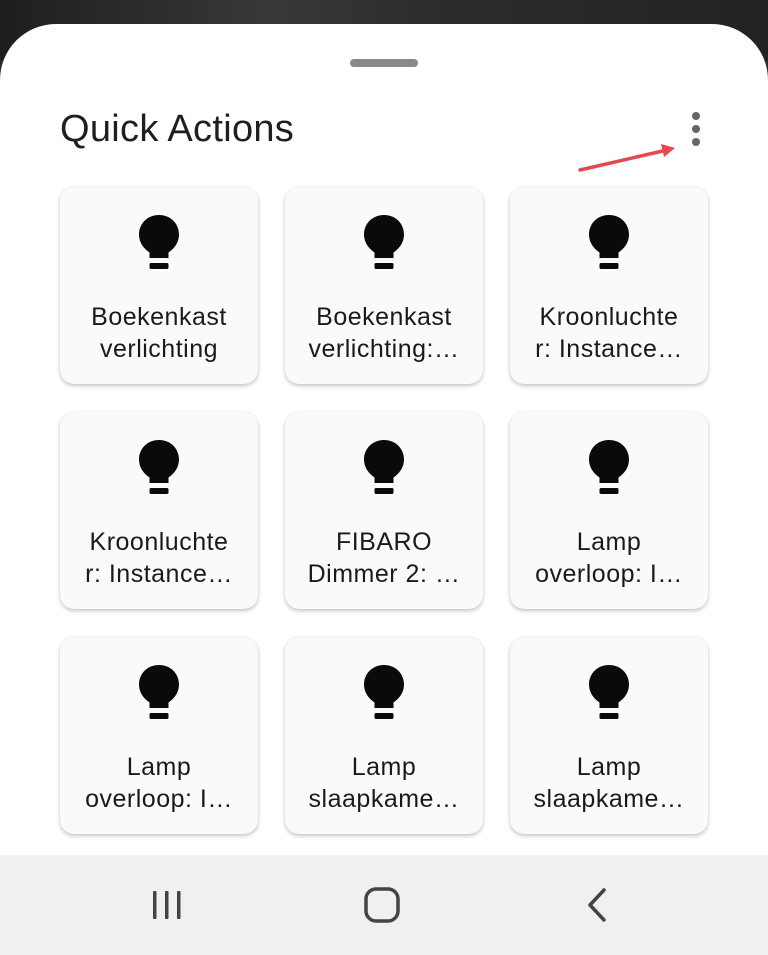  I want to click on back-button, so click(597, 905).